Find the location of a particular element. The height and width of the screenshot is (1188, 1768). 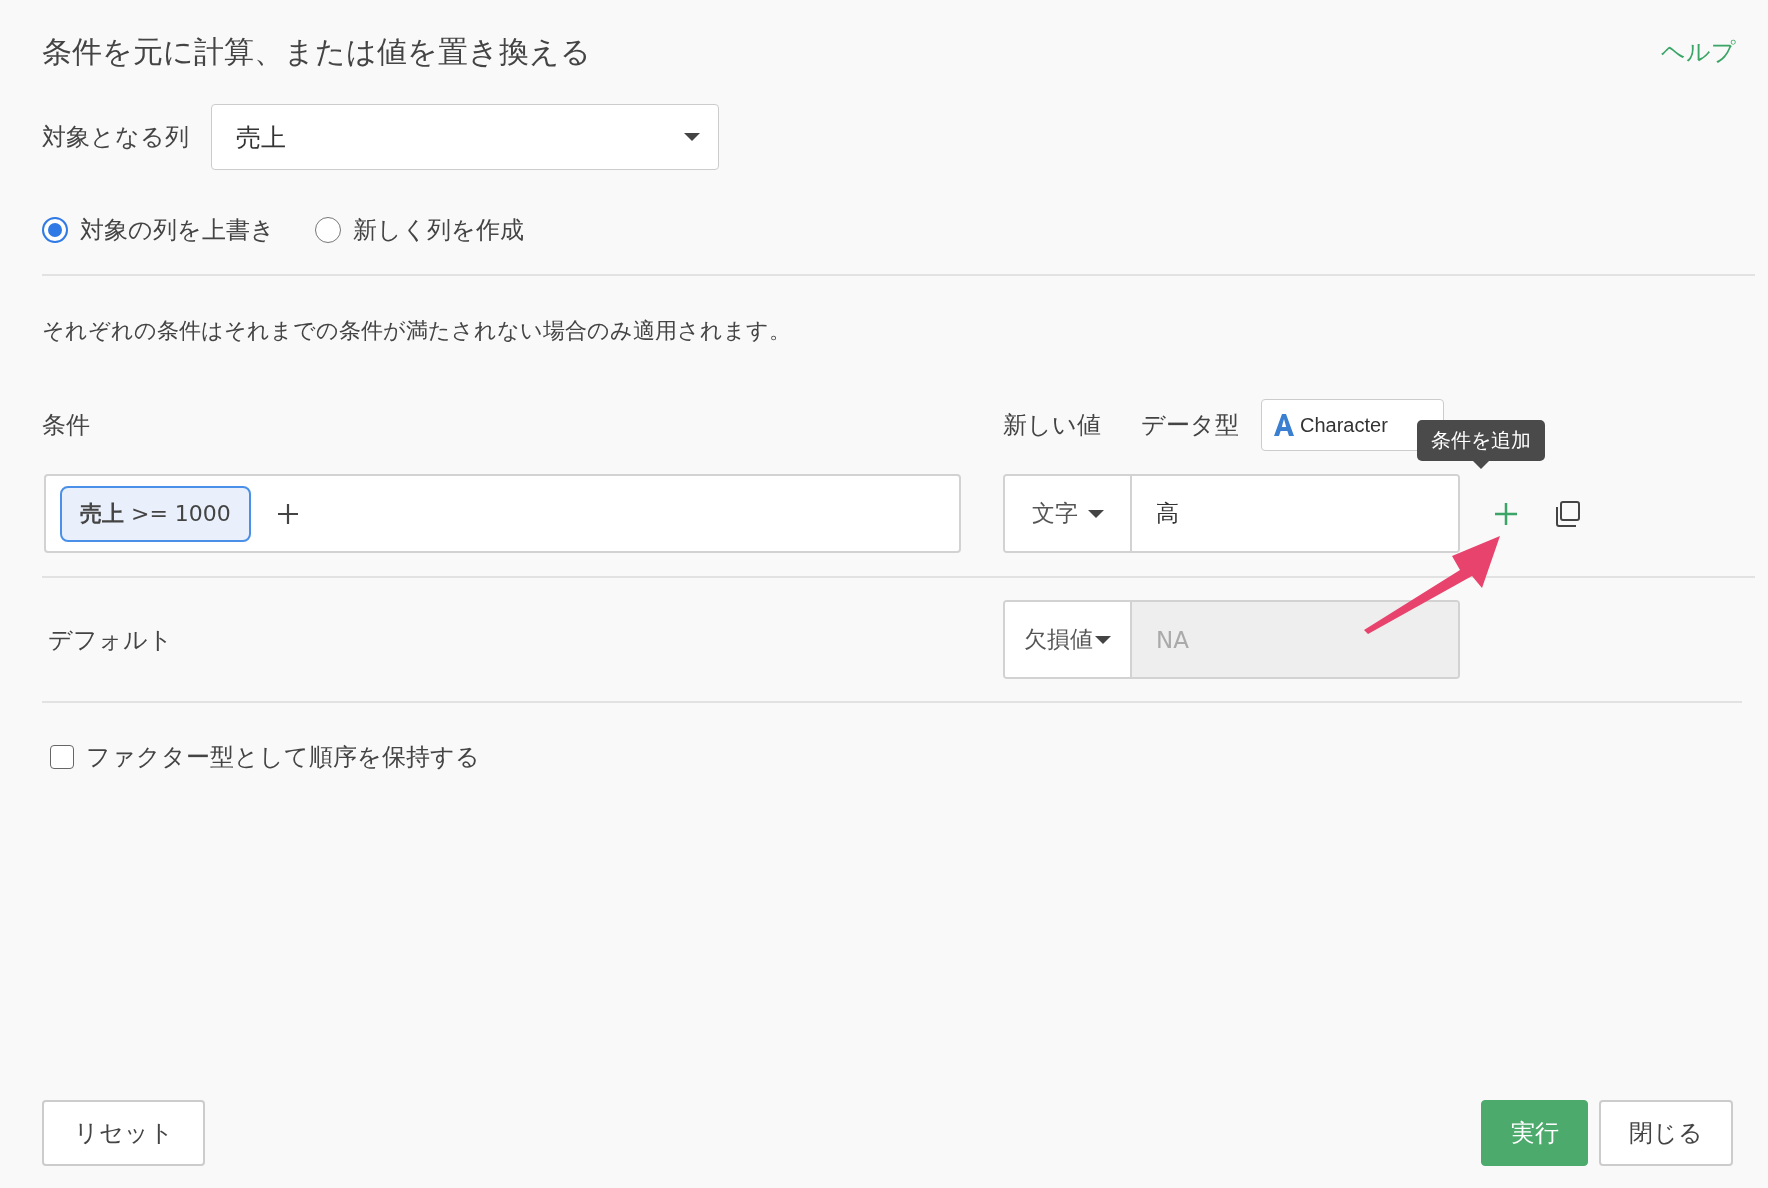

checkbox-label: ファクター型として順序を保持する is located at coordinates (283, 757).